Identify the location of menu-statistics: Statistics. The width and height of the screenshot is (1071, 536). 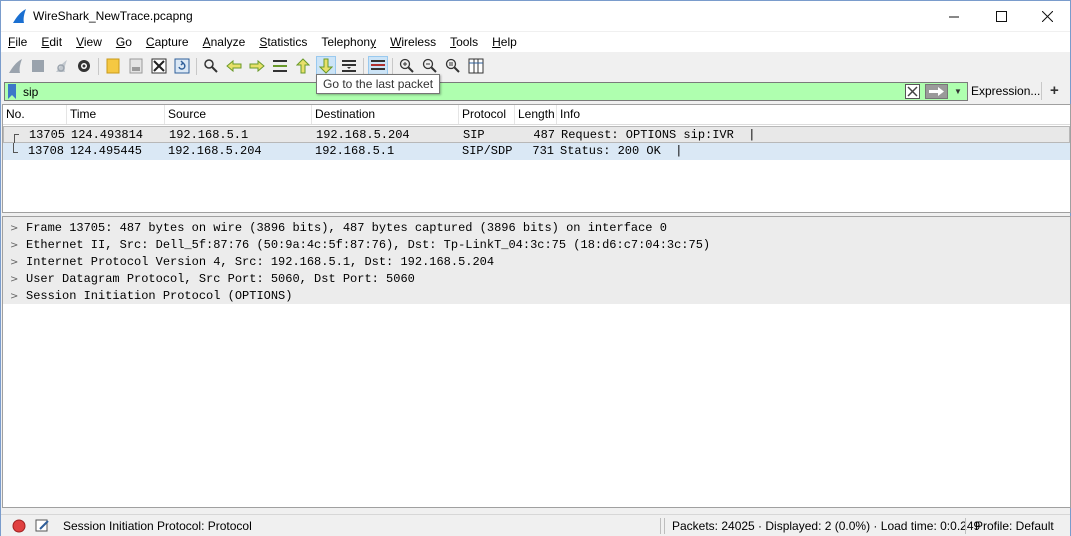
(283, 42).